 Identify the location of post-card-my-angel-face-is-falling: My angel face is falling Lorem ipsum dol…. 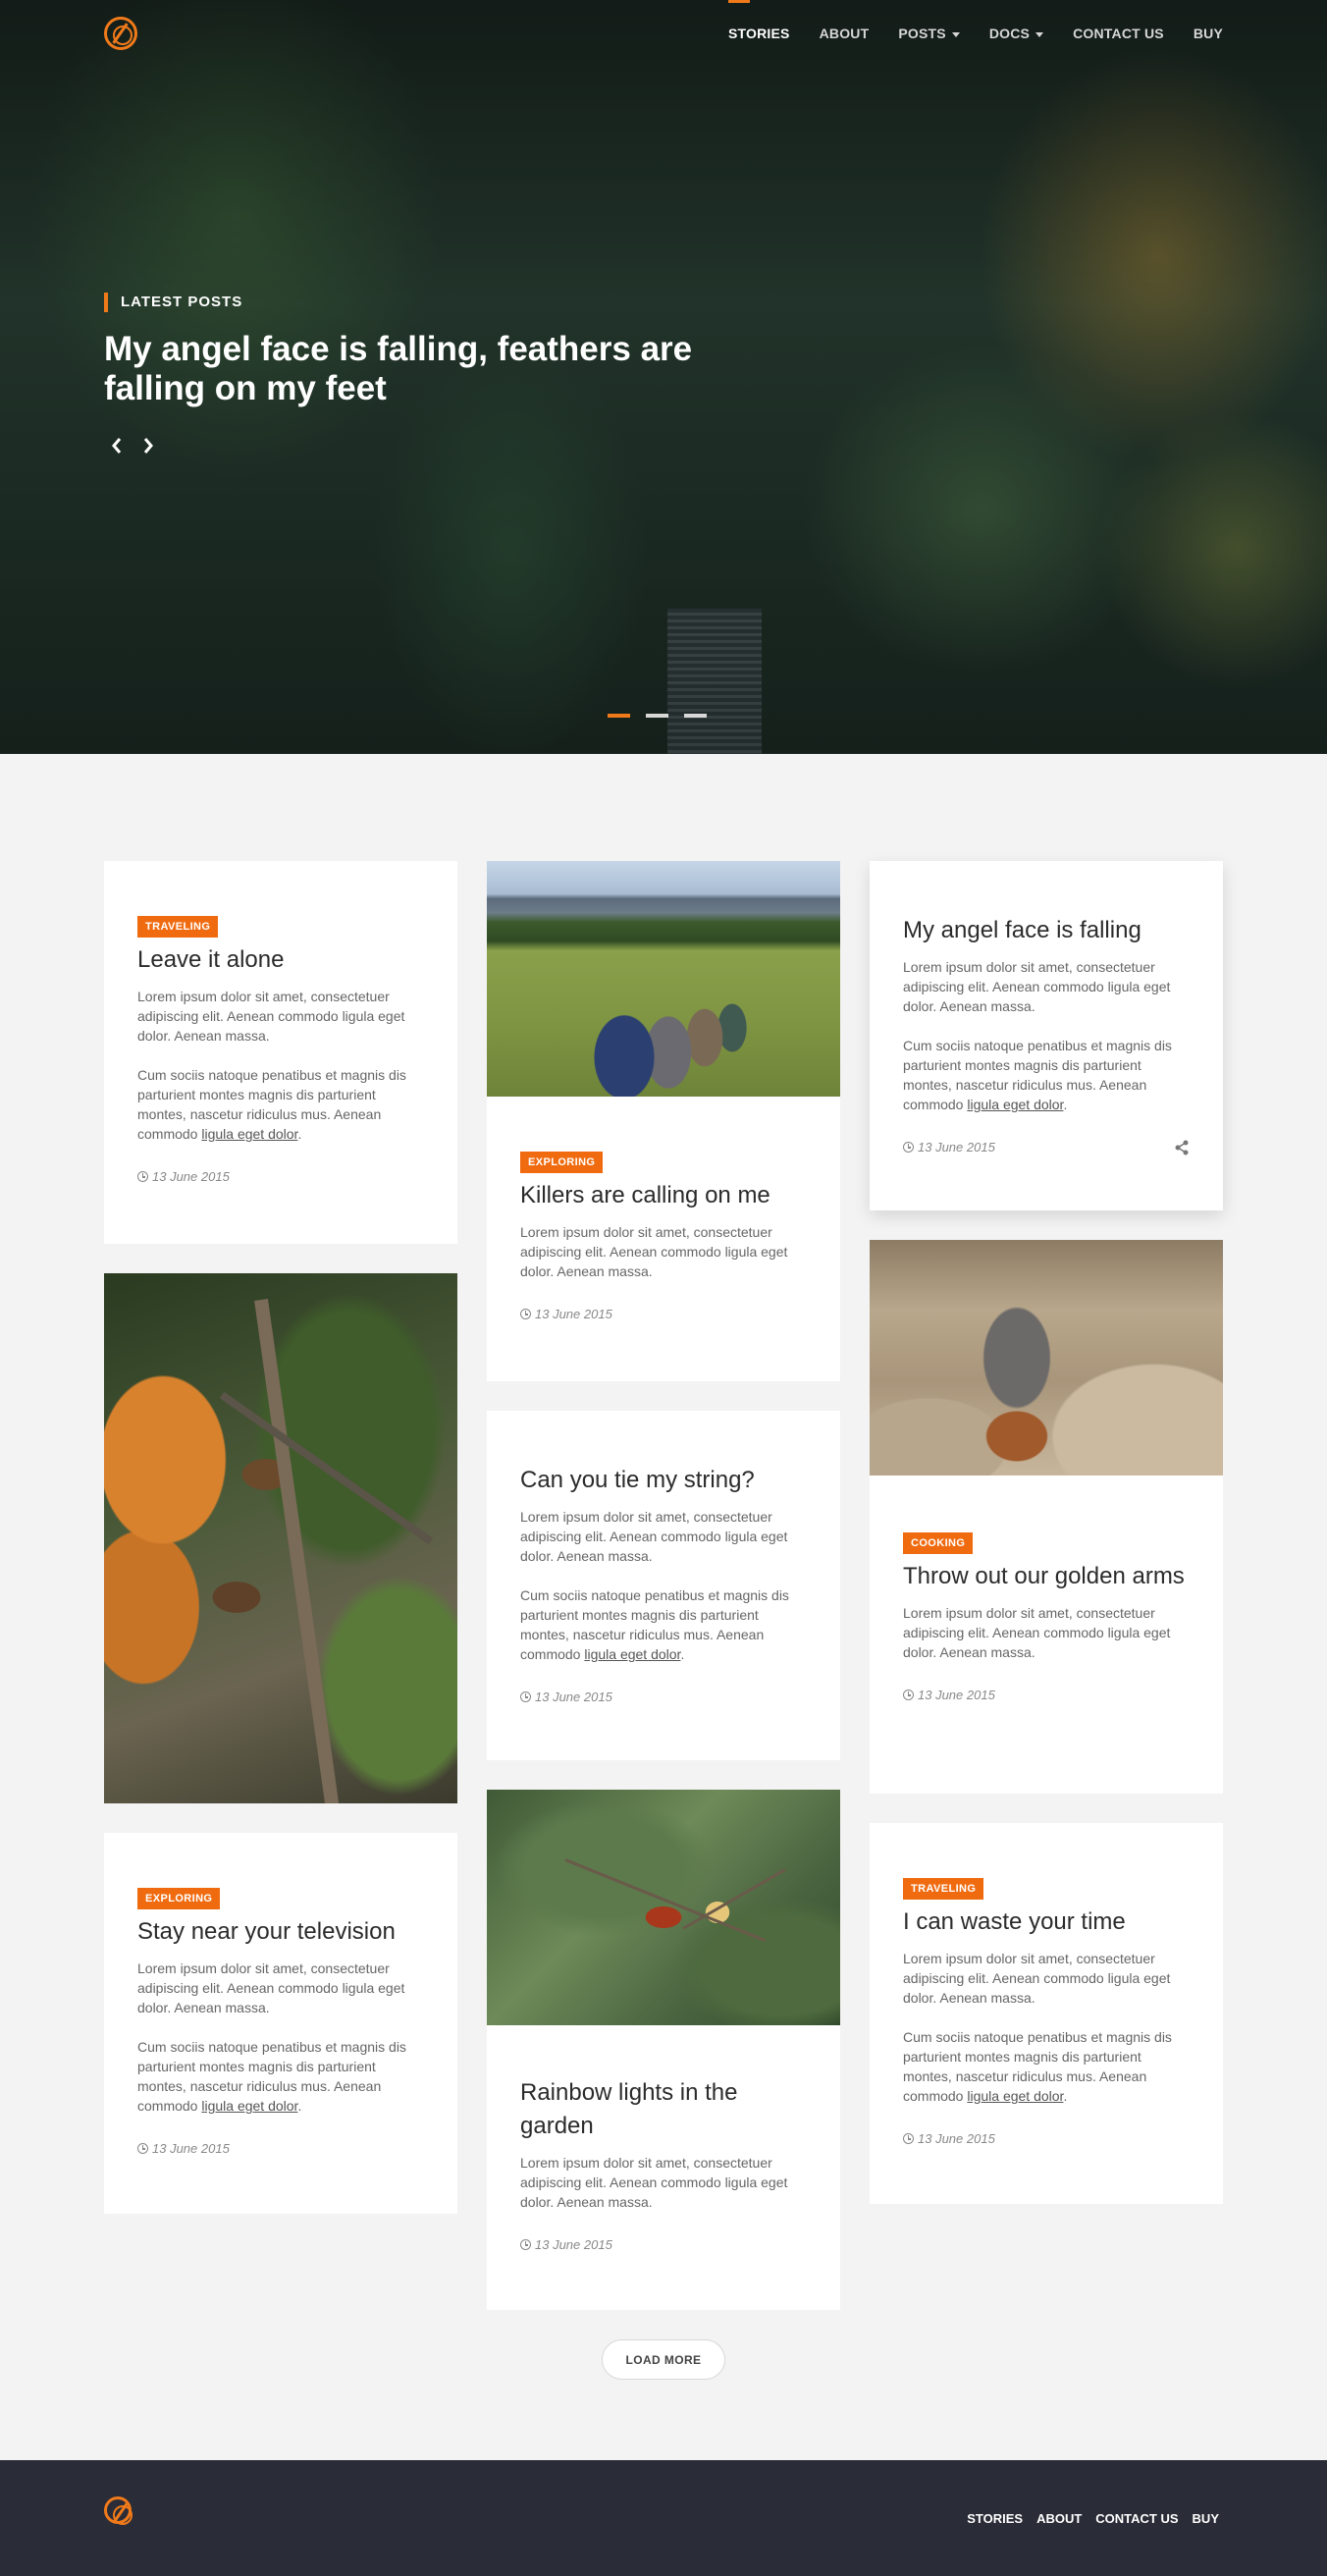
(1046, 1035).